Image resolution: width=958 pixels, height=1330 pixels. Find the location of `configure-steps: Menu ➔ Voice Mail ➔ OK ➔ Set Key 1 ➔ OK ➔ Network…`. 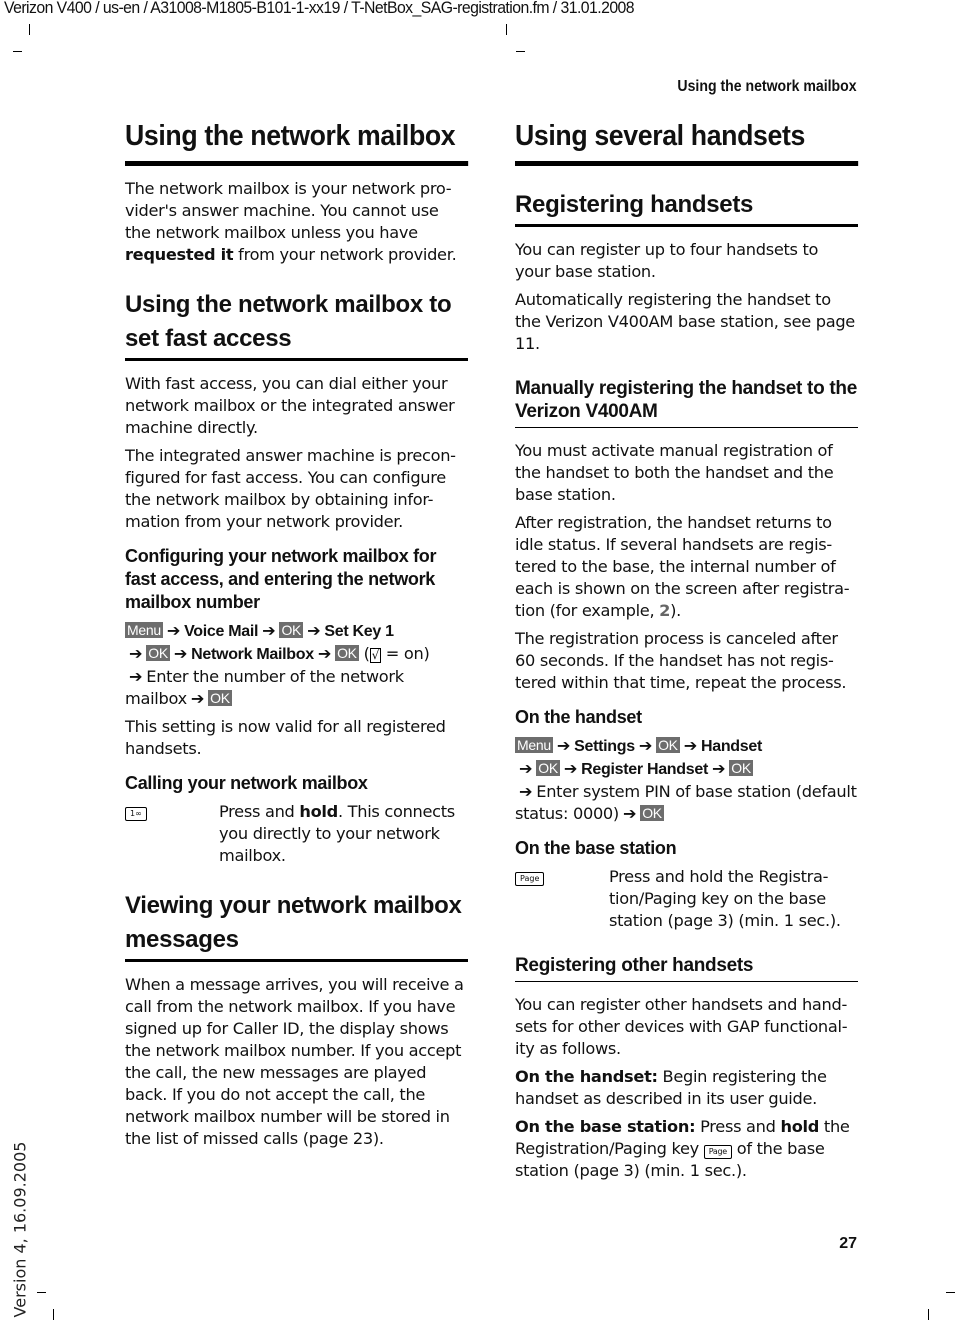

configure-steps: Menu ➔ Voice Mail ➔ OK ➔ Set Key 1 ➔ OK ➔ Network… is located at coordinates (277, 664).